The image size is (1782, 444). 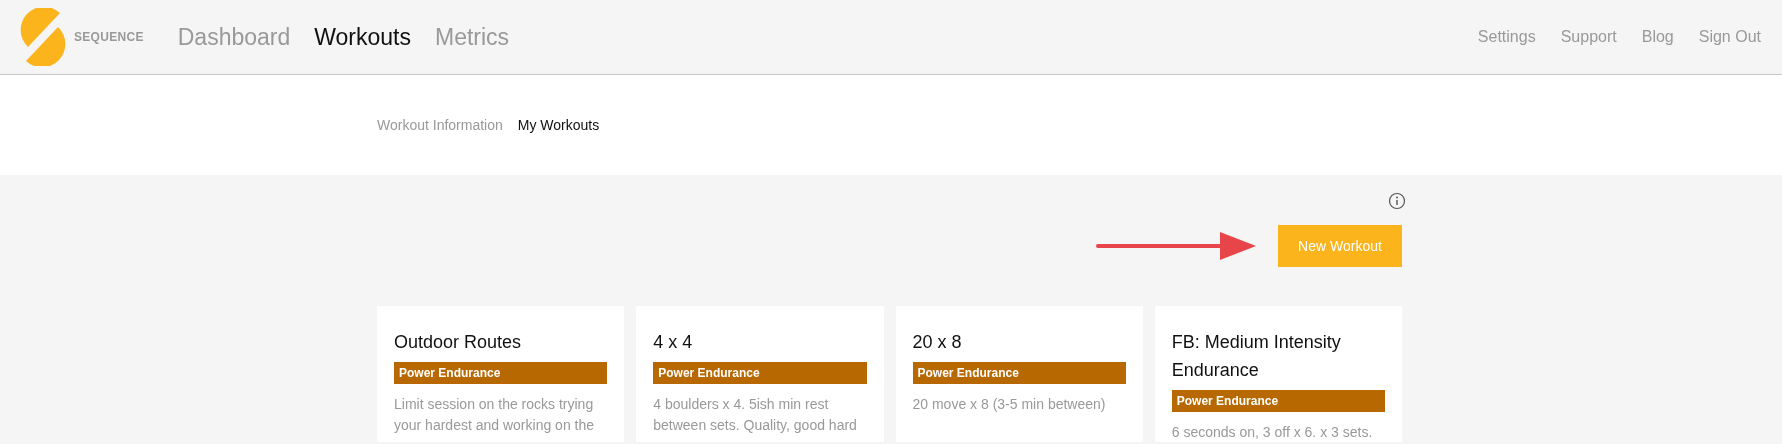 I want to click on workout-description: 4 boulders x 4. 5ish min rest between sets. Quality, good hard, so click(x=755, y=415).